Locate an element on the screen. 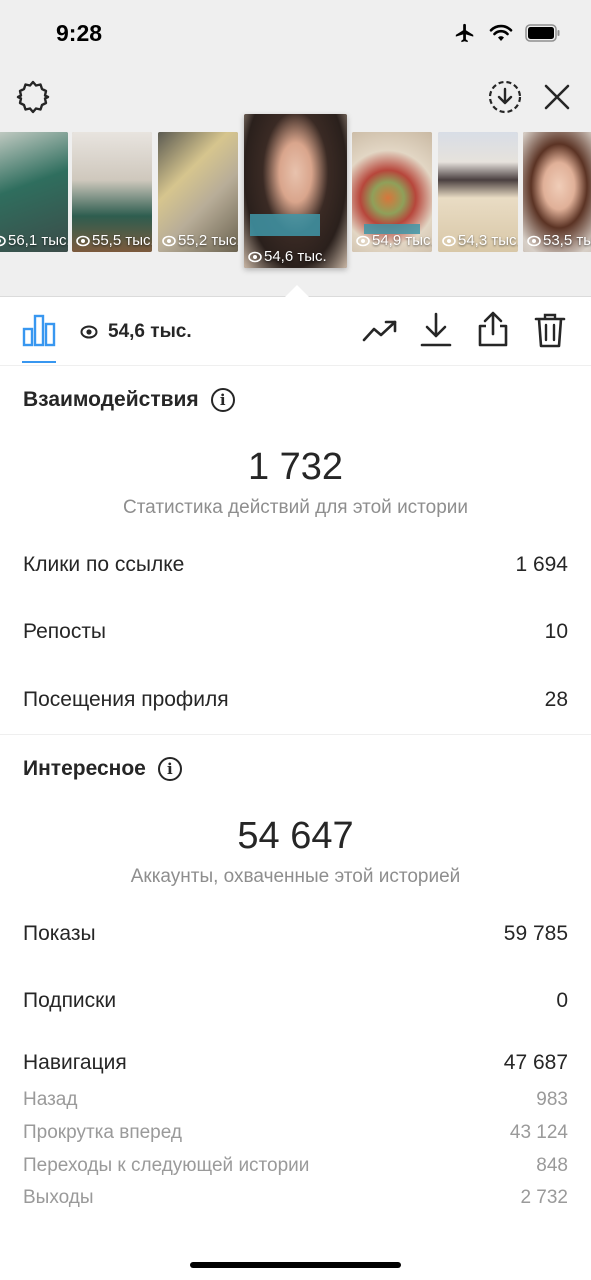 This screenshot has width=591, height=1280. navigation-label: Назад is located at coordinates (50, 1099).